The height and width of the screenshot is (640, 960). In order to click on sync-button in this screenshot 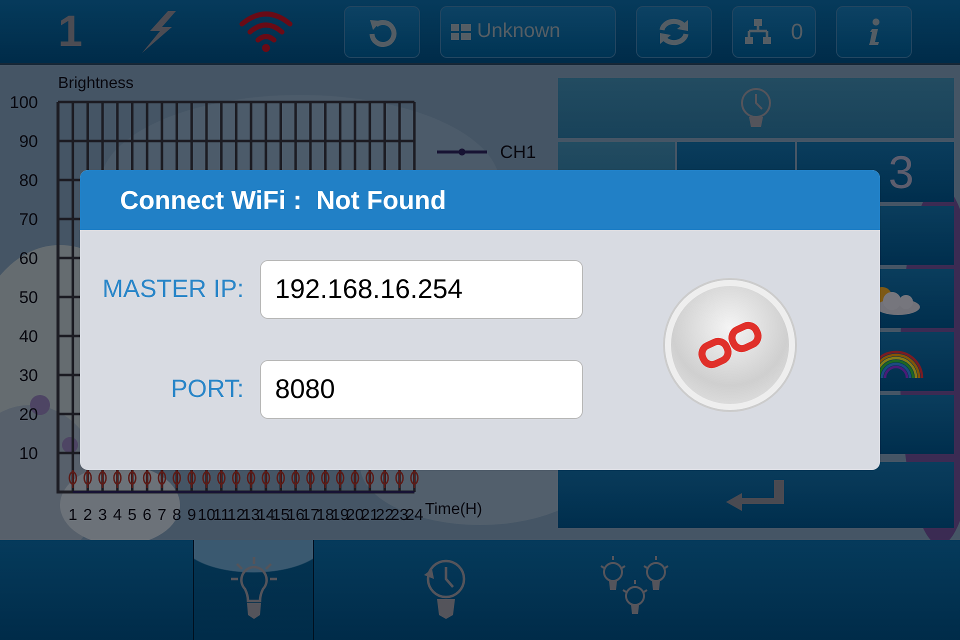, I will do `click(674, 32)`.